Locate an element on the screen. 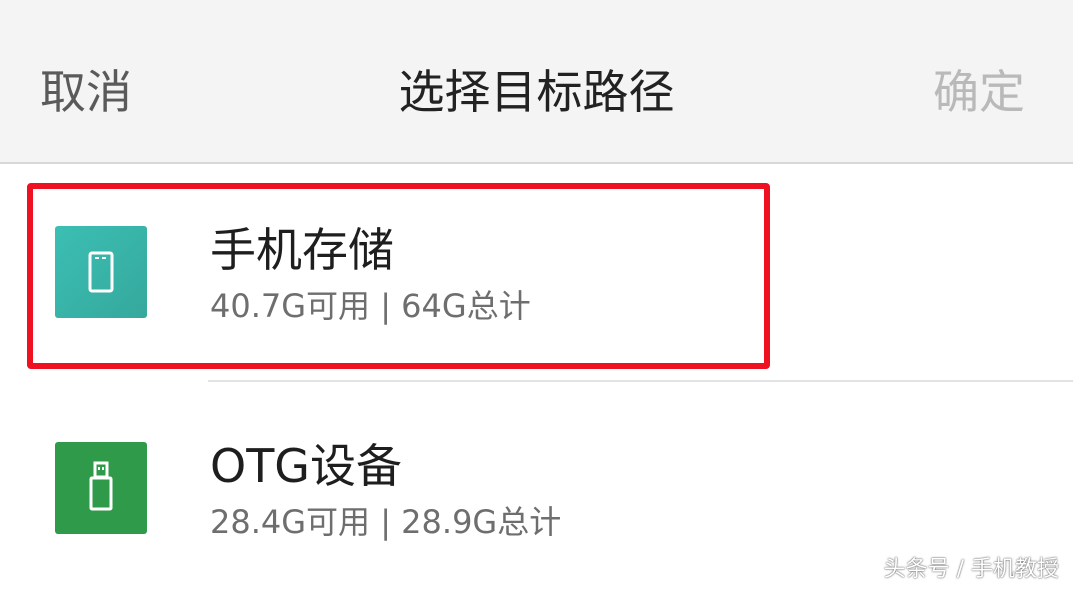 The height and width of the screenshot is (598, 1073). usb-drive-icon is located at coordinates (101, 488).